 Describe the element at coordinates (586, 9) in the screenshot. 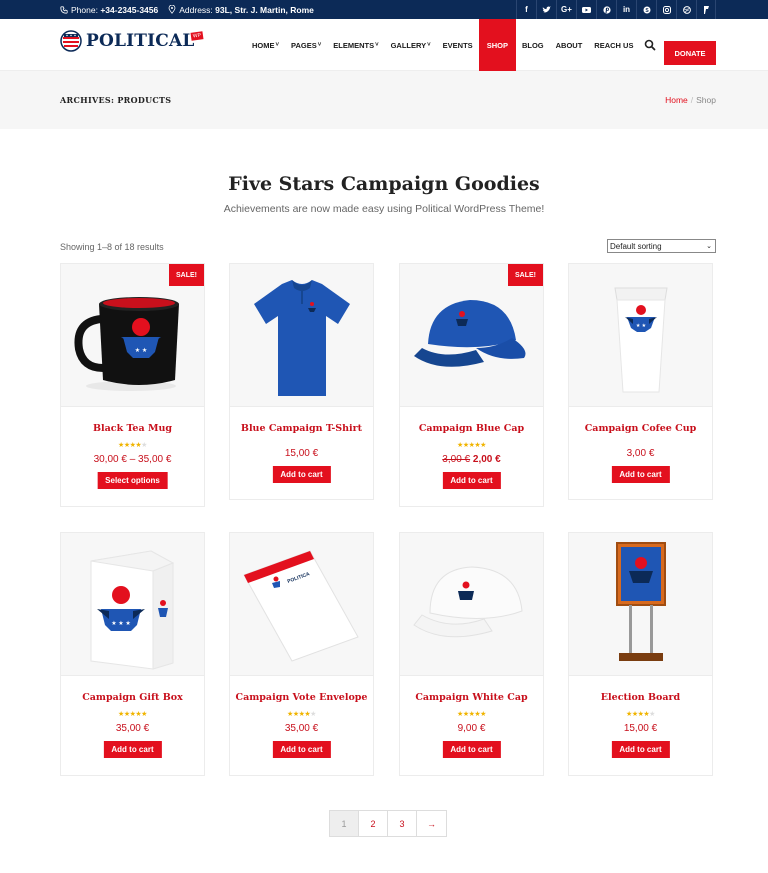

I see `youtube-icon` at that location.